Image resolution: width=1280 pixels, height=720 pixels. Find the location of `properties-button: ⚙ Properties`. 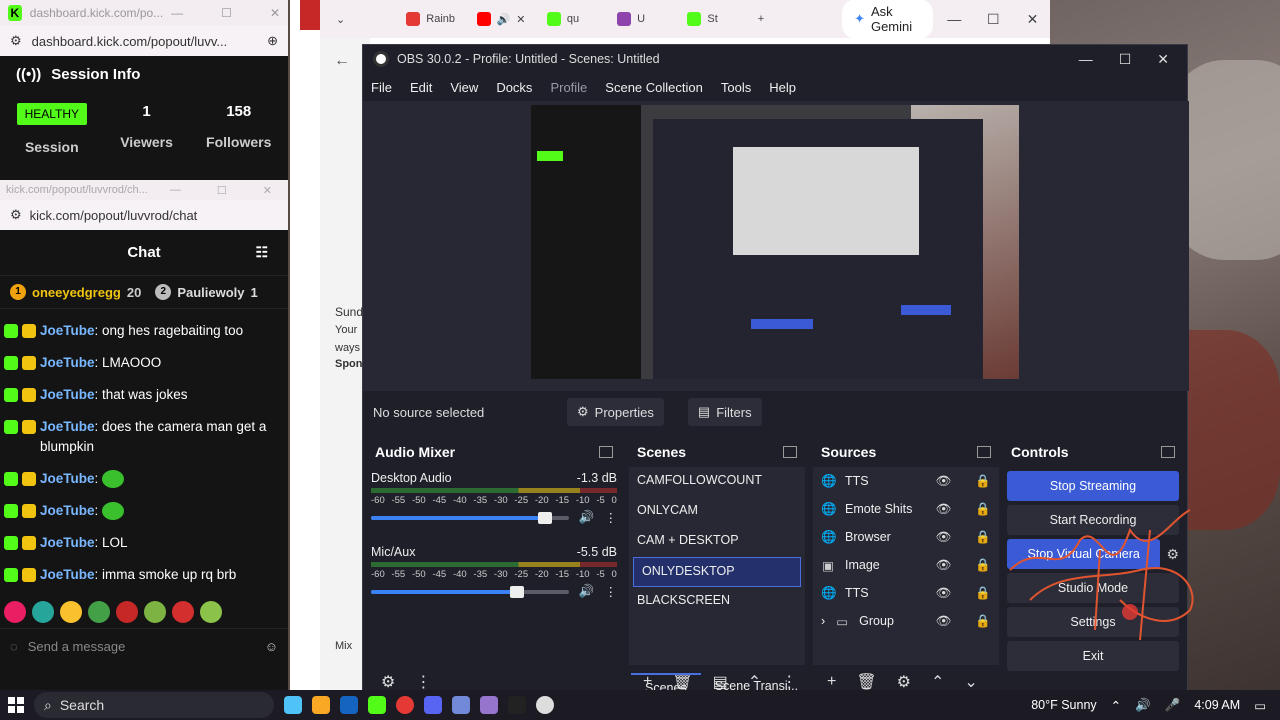

properties-button: ⚙ Properties is located at coordinates (615, 412).